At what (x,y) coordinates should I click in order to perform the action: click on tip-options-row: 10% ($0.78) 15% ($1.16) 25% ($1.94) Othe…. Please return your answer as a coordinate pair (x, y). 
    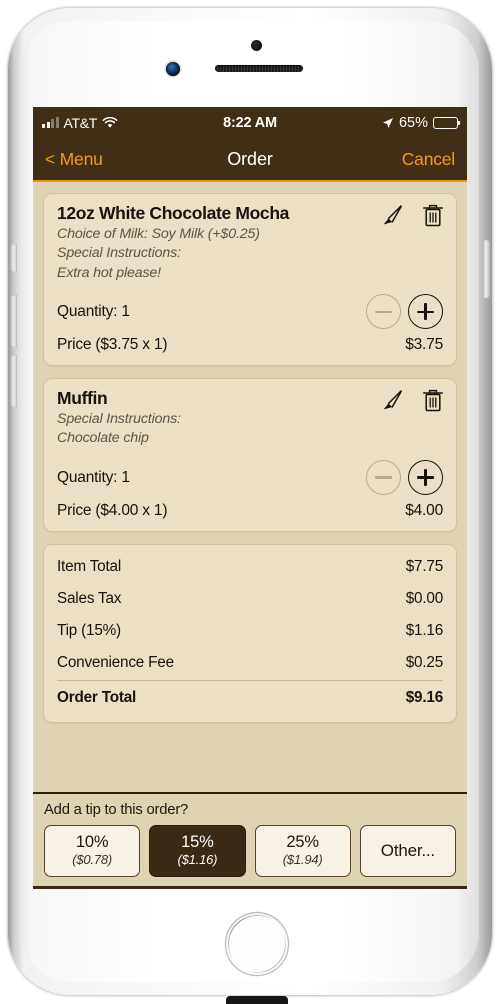
    Looking at the image, I should click on (250, 851).